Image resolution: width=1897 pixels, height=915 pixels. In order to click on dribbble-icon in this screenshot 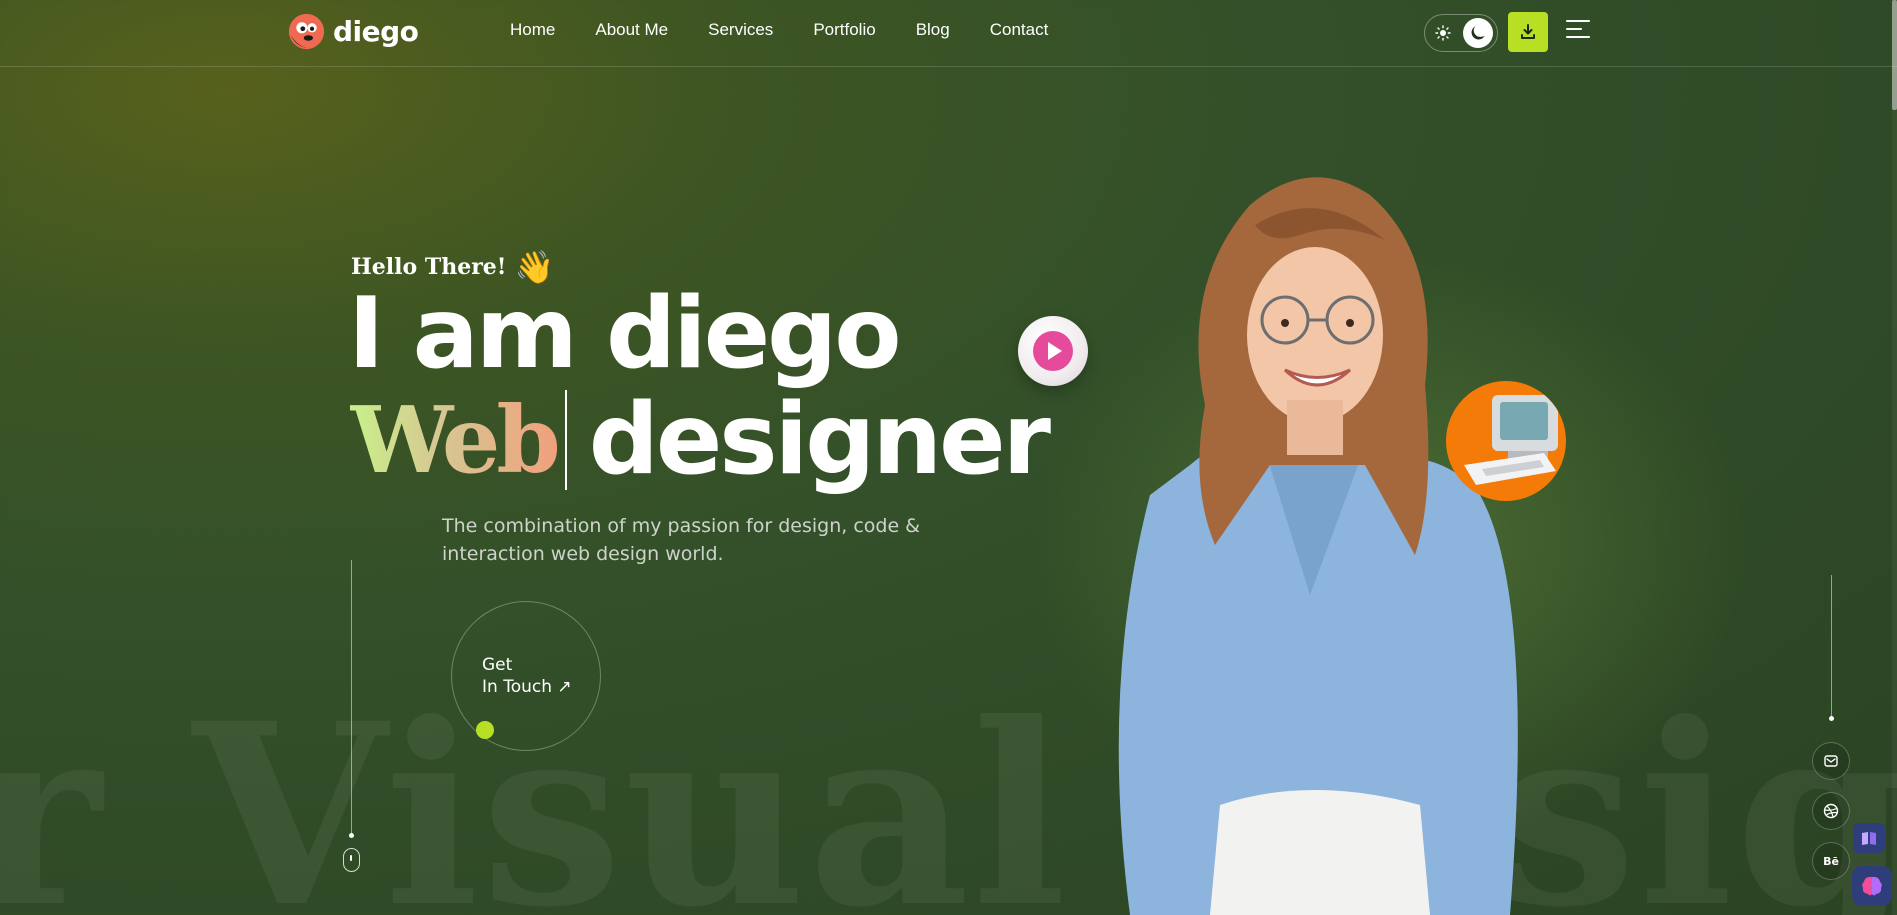, I will do `click(1831, 811)`.